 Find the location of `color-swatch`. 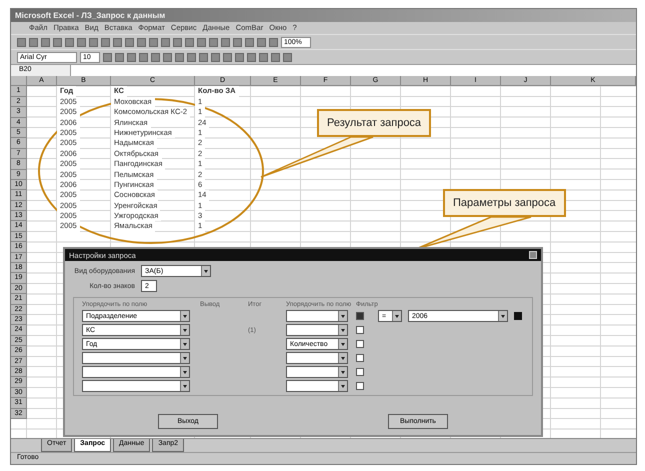

color-swatch is located at coordinates (518, 316).